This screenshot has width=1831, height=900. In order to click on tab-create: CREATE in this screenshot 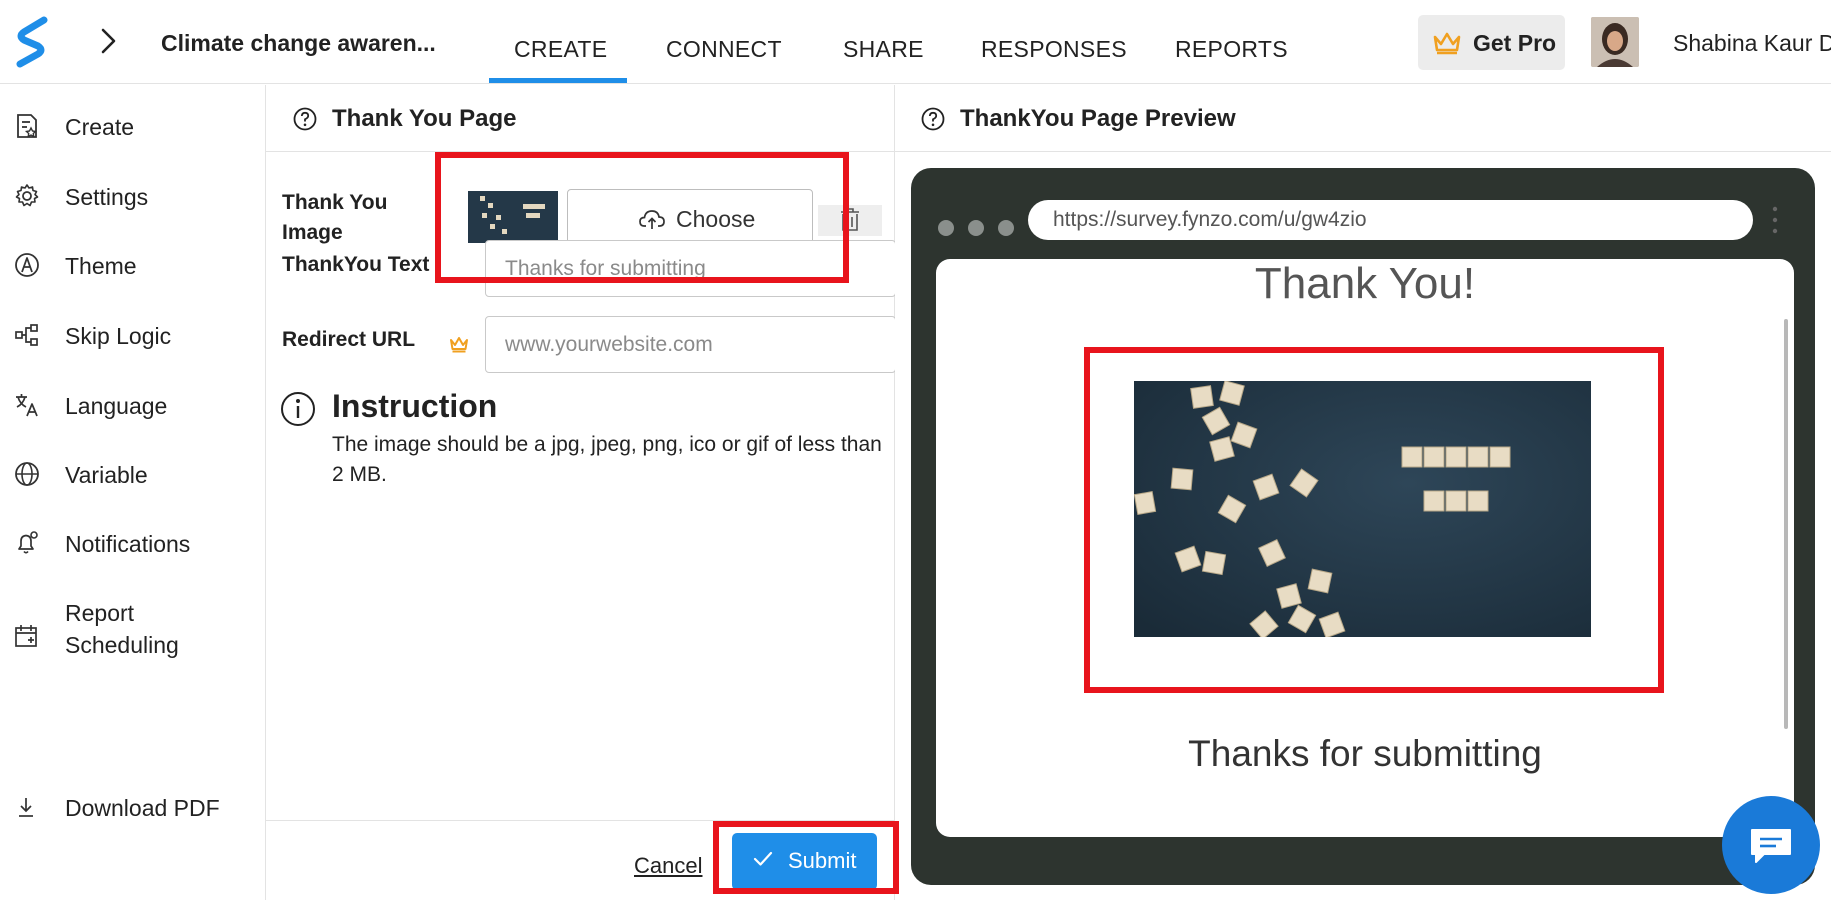, I will do `click(560, 49)`.